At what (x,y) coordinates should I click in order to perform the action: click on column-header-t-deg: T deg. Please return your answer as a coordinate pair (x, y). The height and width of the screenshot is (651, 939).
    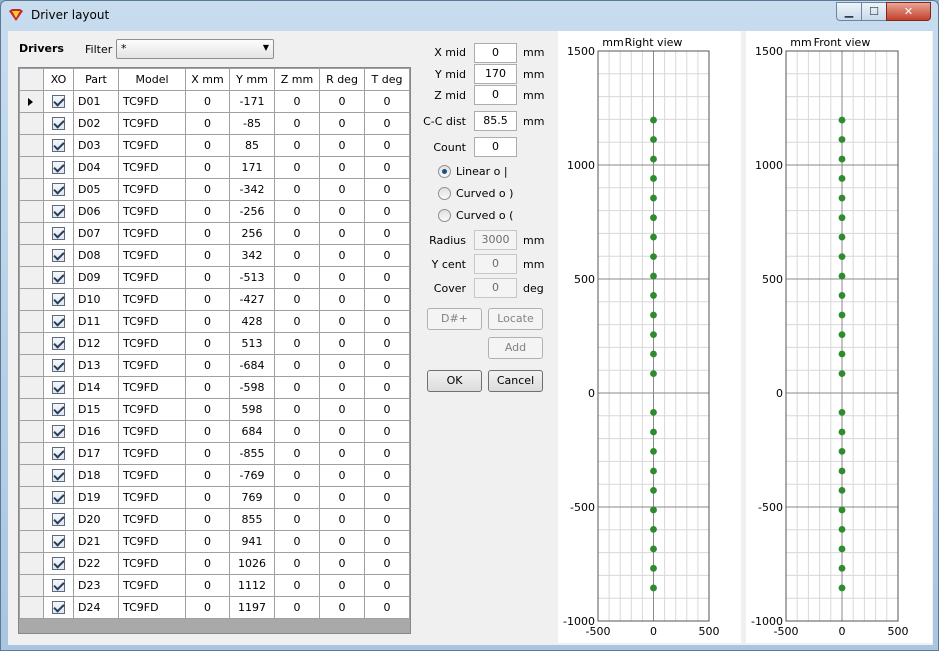
    Looking at the image, I should click on (387, 79).